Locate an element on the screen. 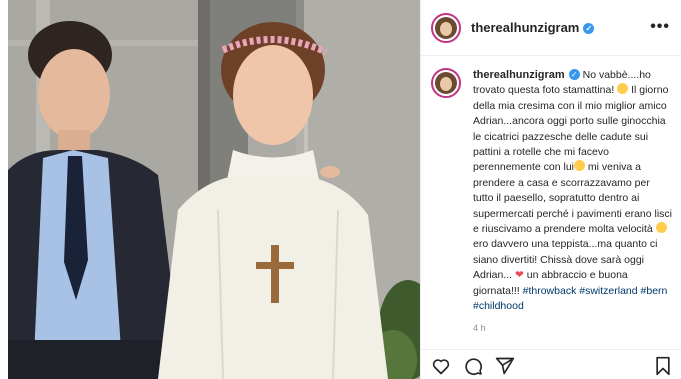  more-dots-icon: ••• is located at coordinates (660, 27).